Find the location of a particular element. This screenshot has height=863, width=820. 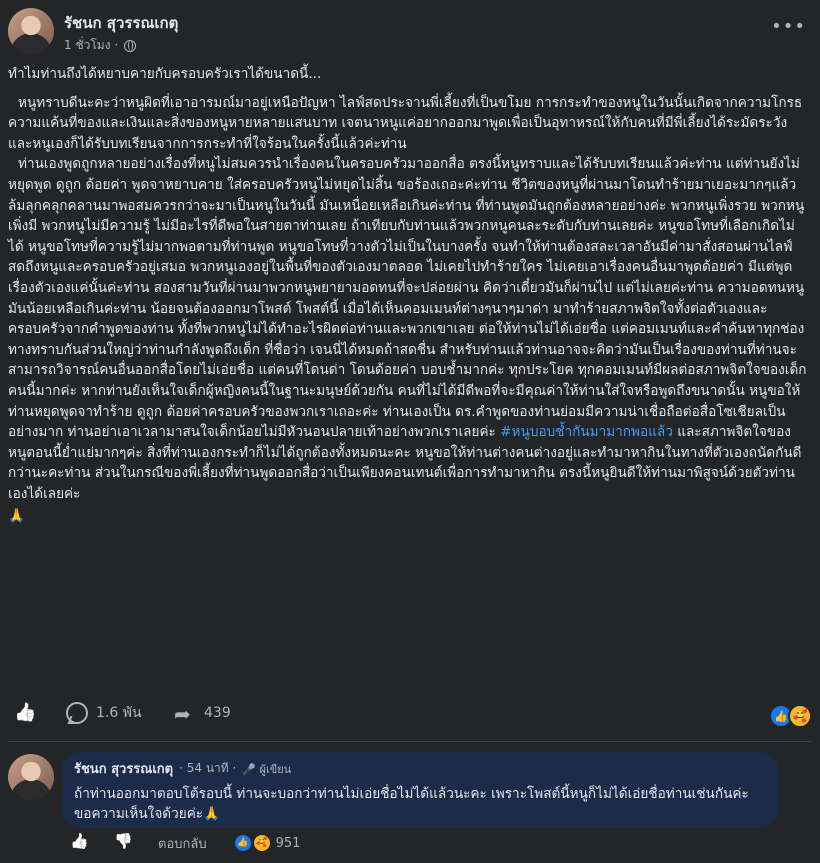

post-header: รัชนก สุวรรณเกตุ 1 ชั่วโมง · ••• is located at coordinates (410, 32).